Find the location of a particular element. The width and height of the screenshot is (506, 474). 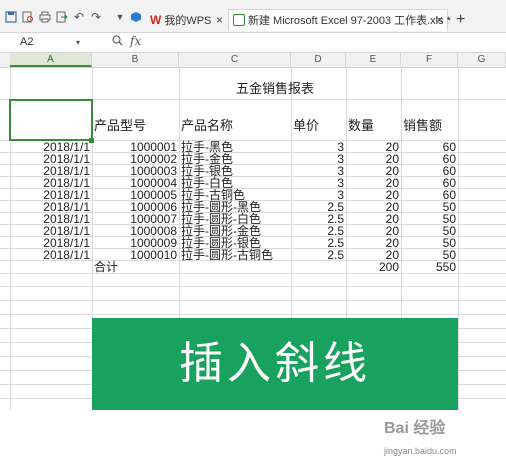

caption-banner: 插入斜线 is located at coordinates (275, 364).